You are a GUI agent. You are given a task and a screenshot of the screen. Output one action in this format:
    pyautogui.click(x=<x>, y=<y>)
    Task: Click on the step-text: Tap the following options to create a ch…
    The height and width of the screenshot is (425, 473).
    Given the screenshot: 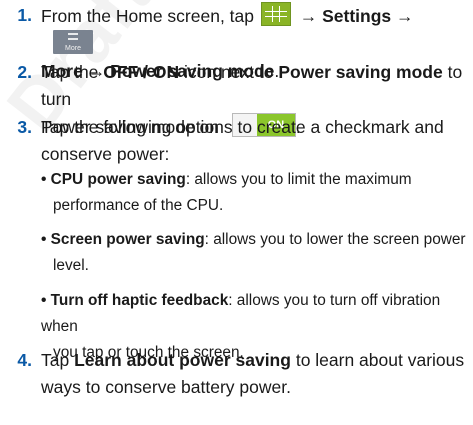 What is the action you would take?
    pyautogui.click(x=242, y=140)
    